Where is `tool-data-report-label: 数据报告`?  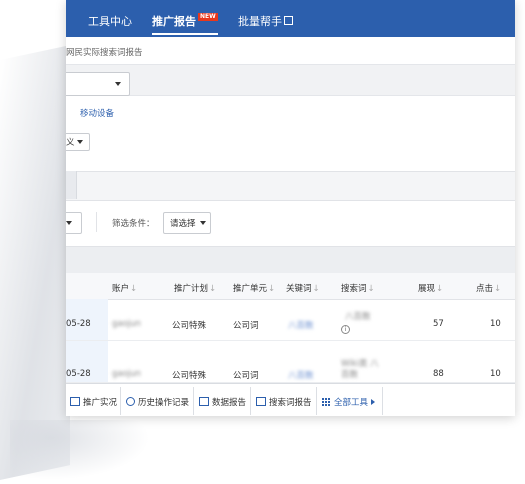 tool-data-report-label: 数据报告 is located at coordinates (229, 403).